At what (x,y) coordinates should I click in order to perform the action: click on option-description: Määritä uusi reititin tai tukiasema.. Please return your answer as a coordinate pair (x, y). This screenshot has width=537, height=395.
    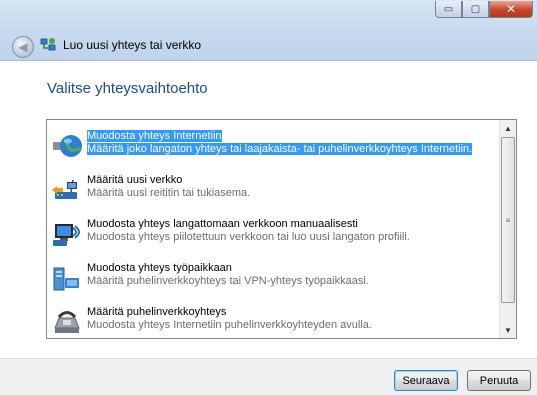
    Looking at the image, I should click on (169, 193).